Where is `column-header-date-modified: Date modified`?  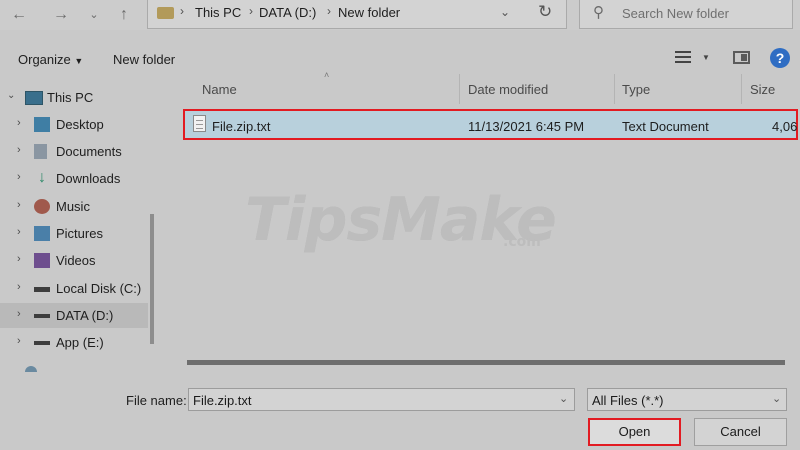
column-header-date-modified: Date modified is located at coordinates (508, 89).